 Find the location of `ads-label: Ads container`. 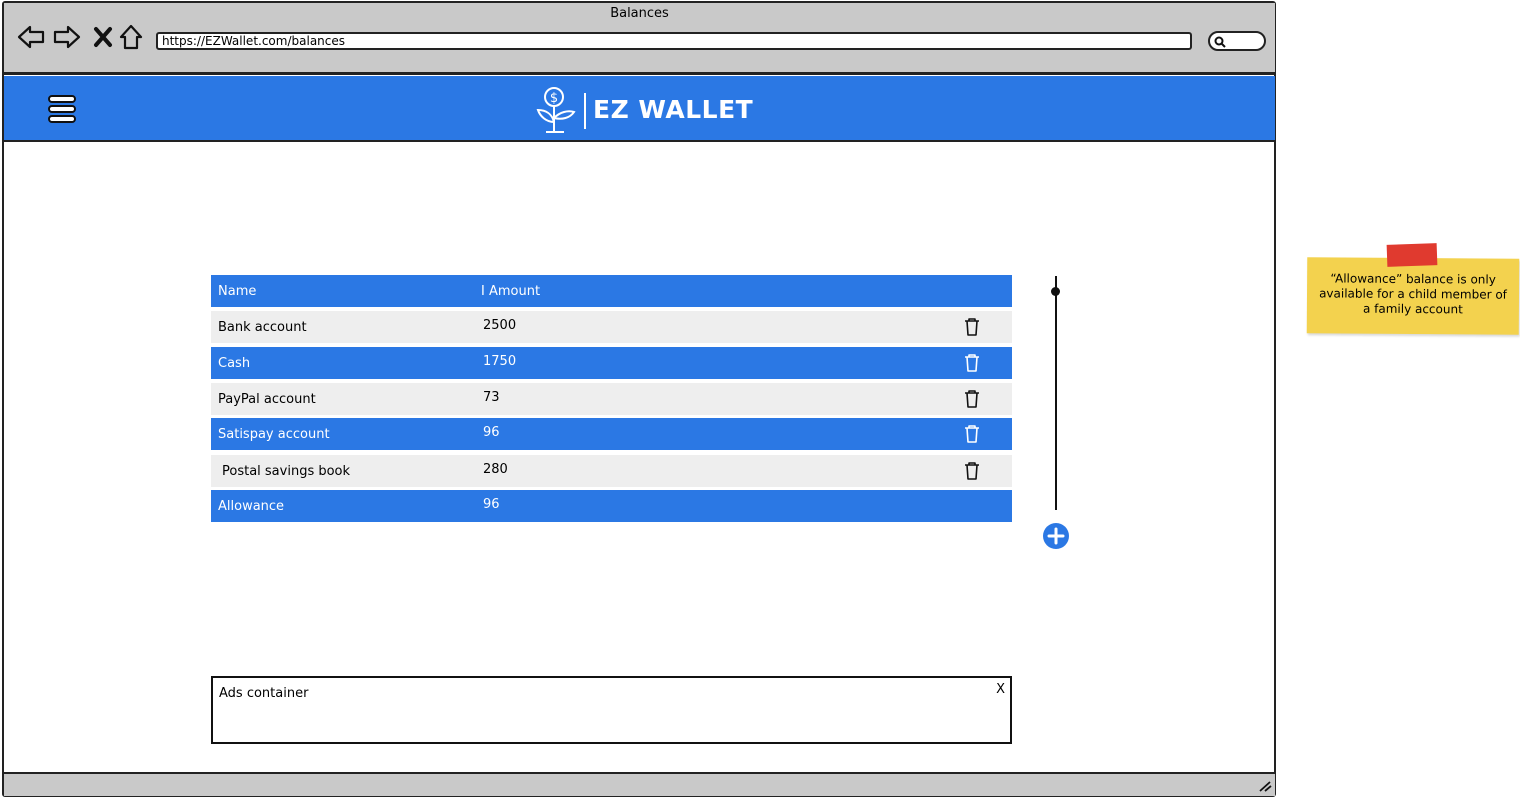

ads-label: Ads container is located at coordinates (264, 693).